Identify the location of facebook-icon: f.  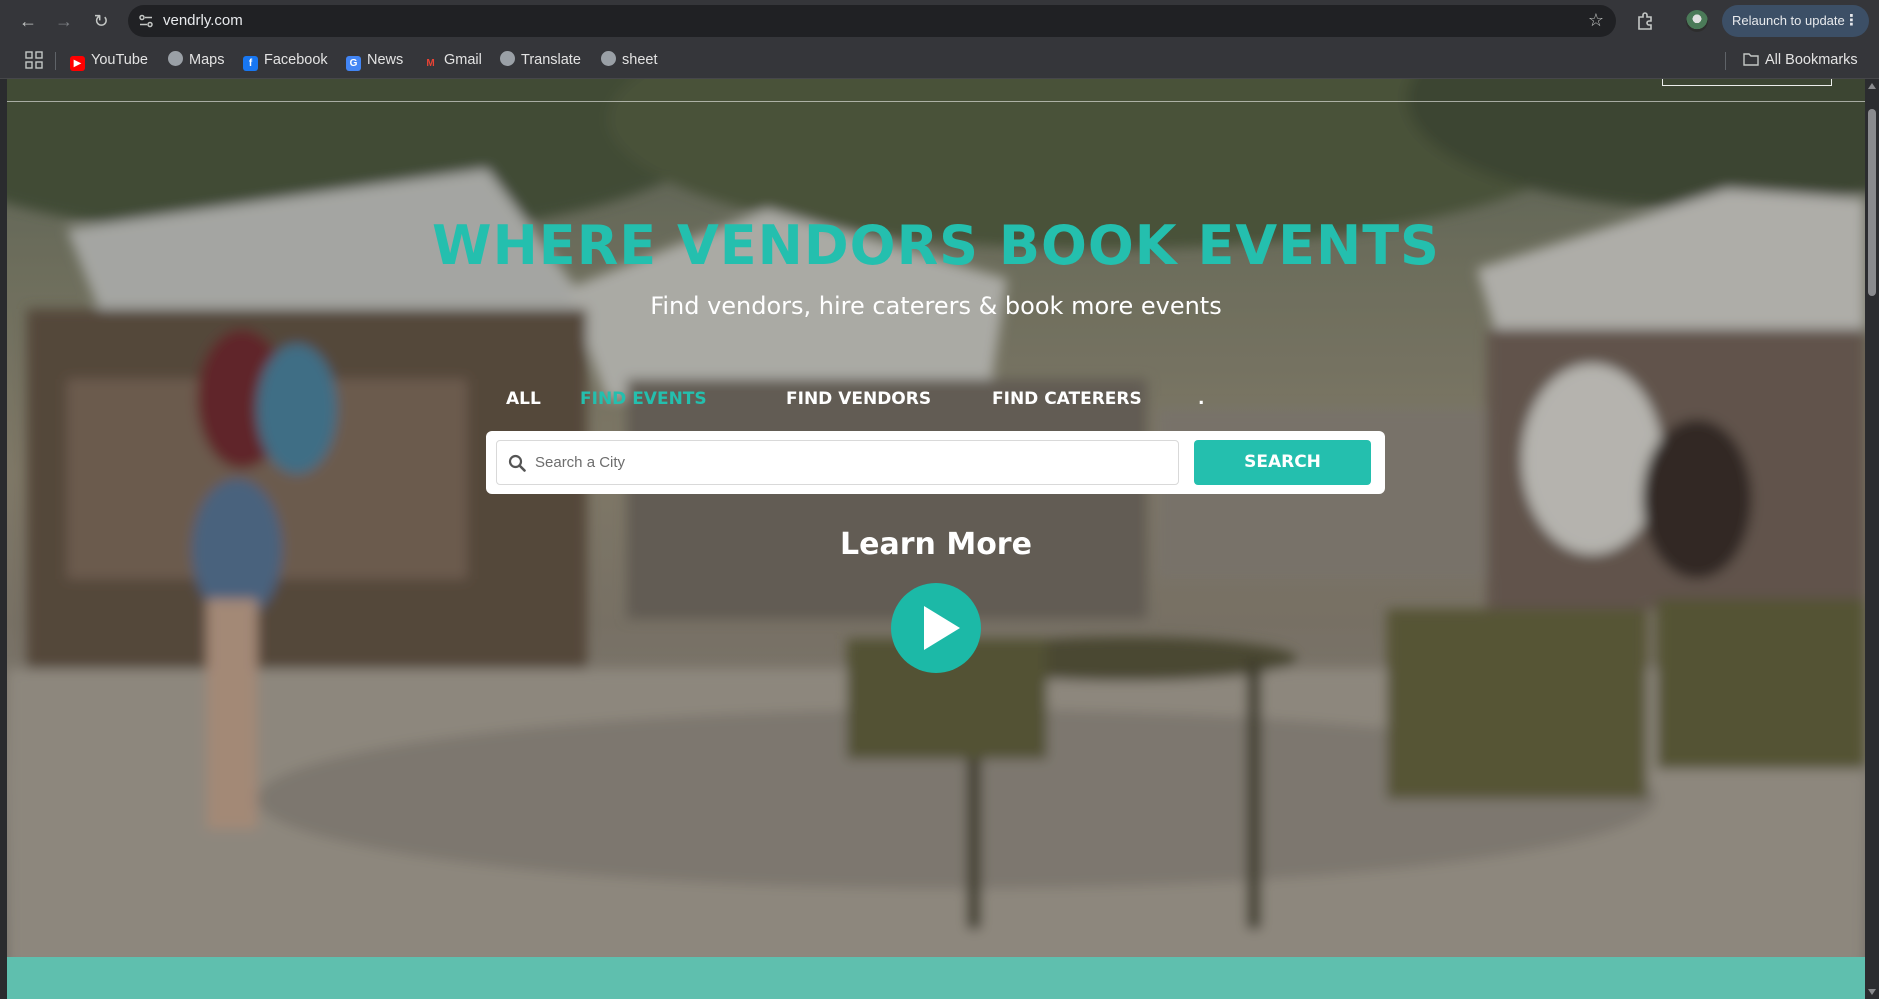
(250, 63).